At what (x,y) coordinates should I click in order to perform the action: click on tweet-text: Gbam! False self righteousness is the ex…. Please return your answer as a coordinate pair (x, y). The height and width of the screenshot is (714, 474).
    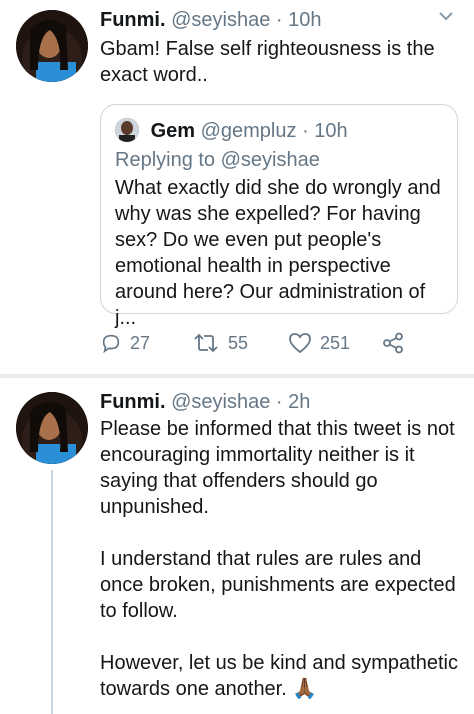
    Looking at the image, I should click on (267, 62).